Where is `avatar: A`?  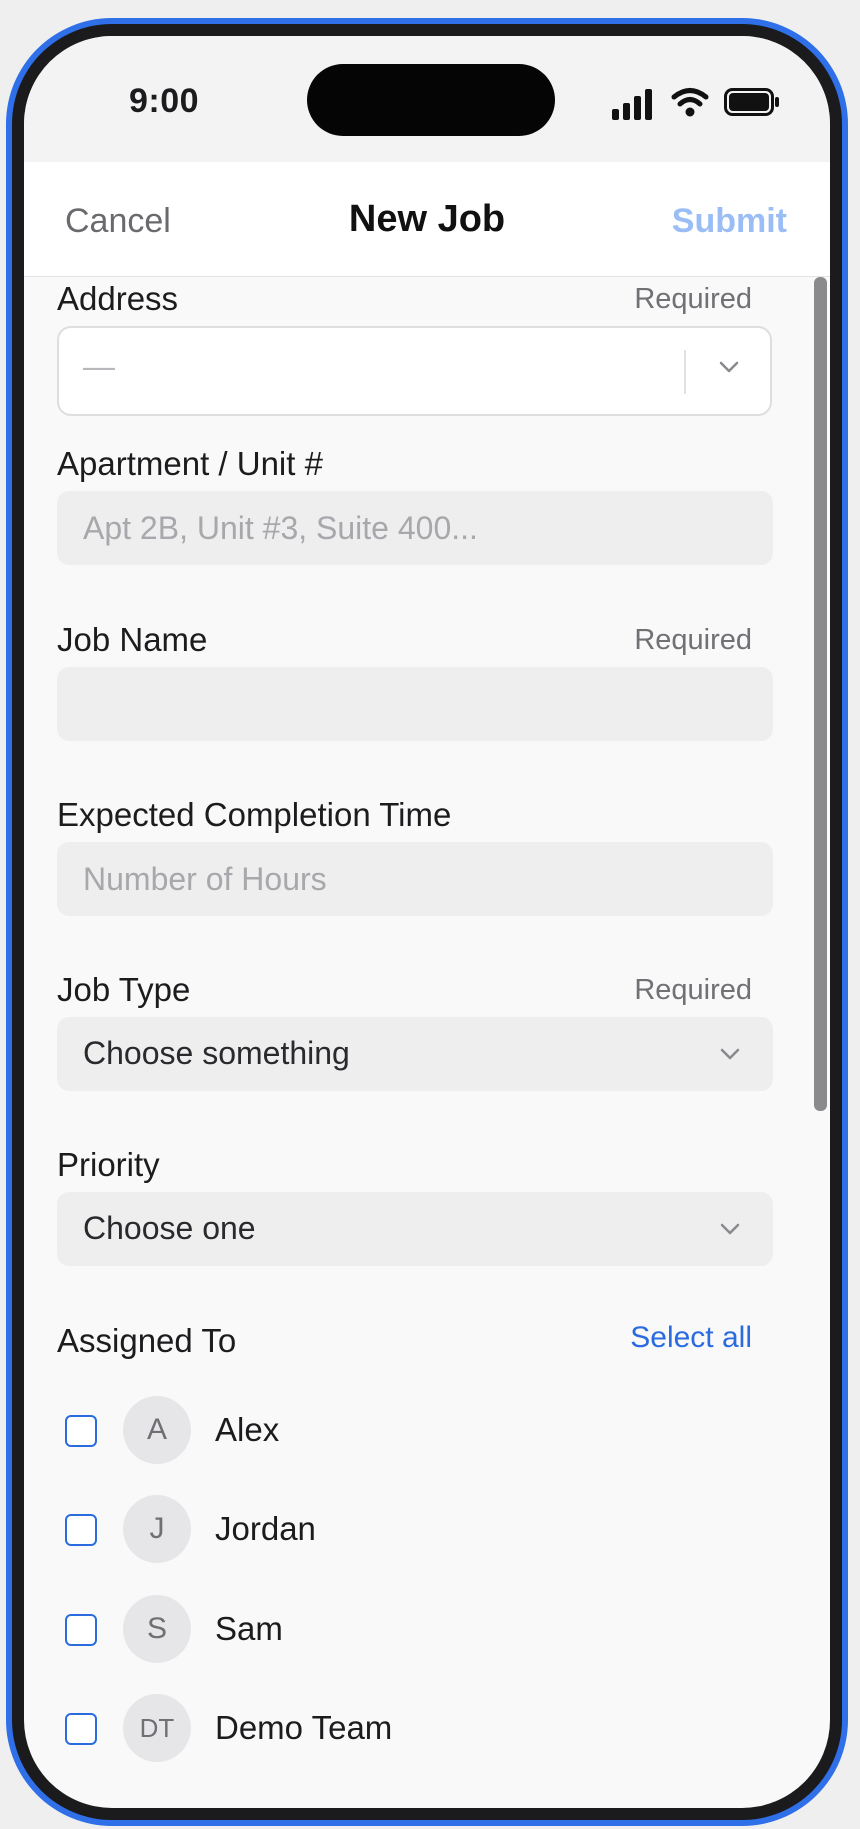
avatar: A is located at coordinates (157, 1430).